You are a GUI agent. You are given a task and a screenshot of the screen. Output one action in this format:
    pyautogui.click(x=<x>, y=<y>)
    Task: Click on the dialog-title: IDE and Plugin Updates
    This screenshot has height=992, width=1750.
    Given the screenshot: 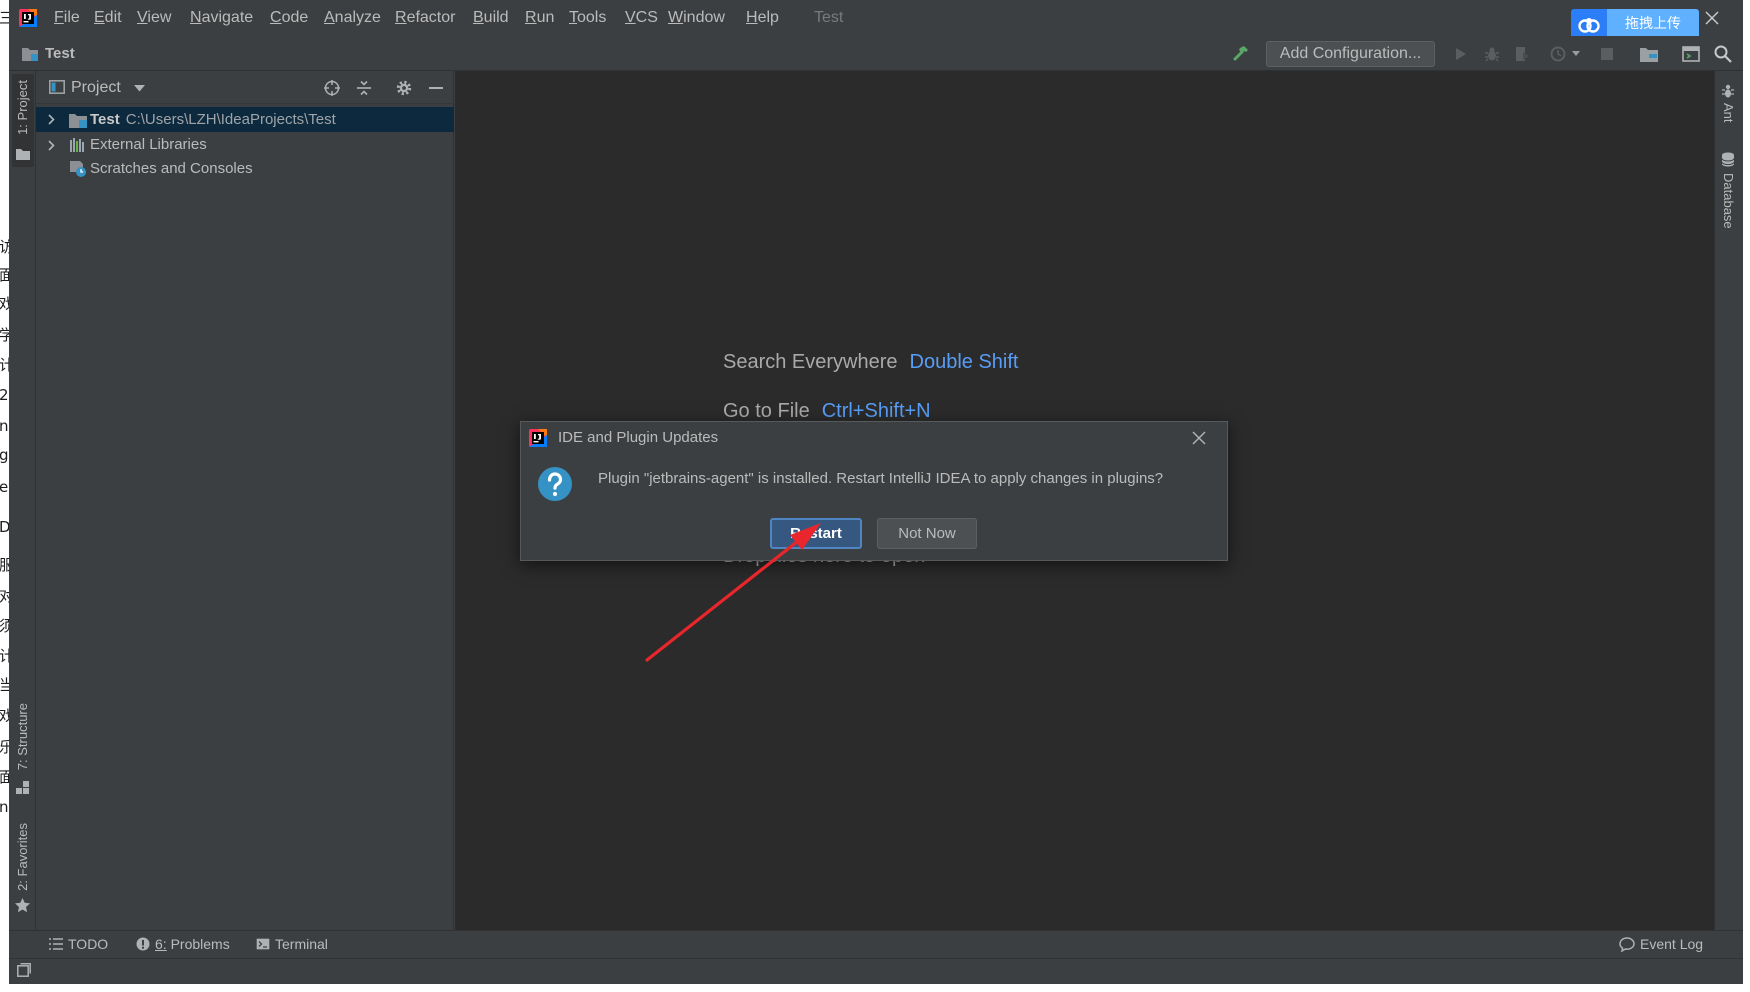 What is the action you would take?
    pyautogui.click(x=638, y=437)
    